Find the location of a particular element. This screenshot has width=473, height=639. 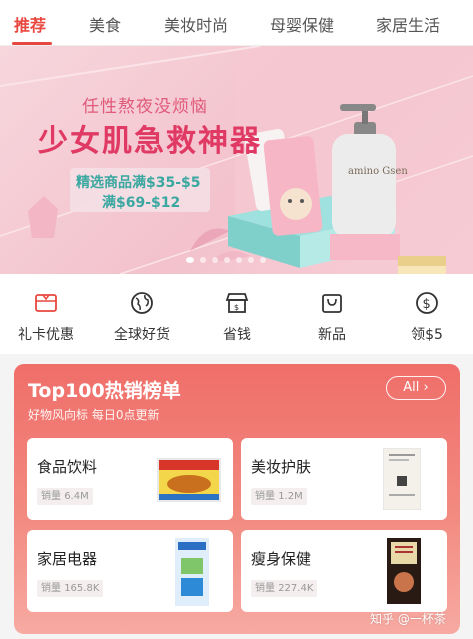

view-all-button: All › is located at coordinates (416, 388).